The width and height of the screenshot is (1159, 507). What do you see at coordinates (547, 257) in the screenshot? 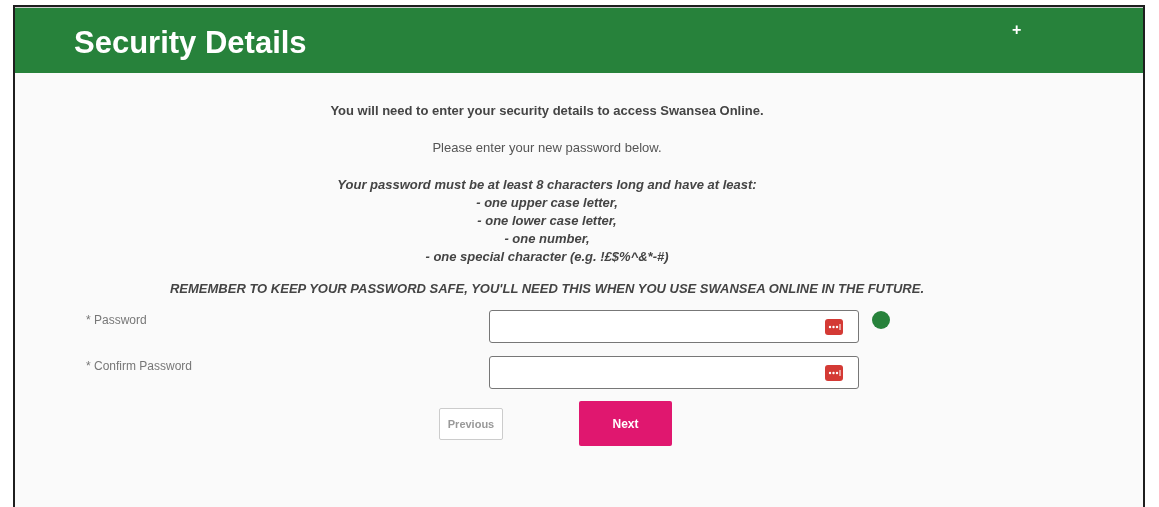
I see `password-rule: - one special character (e.g. !£$%^&*-#)` at bounding box center [547, 257].